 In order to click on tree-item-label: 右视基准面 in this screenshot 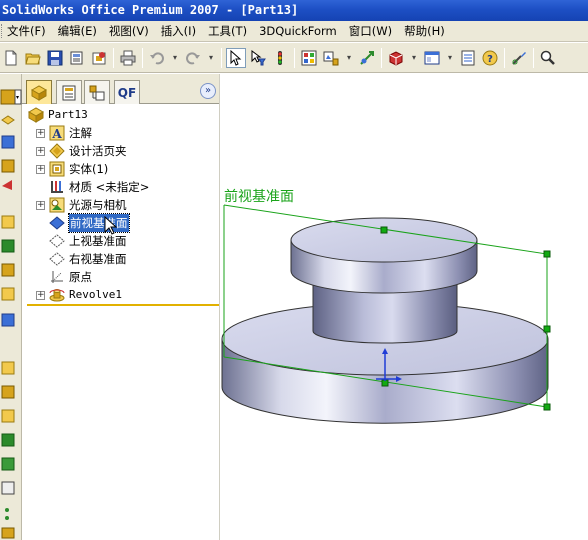, I will do `click(98, 259)`.